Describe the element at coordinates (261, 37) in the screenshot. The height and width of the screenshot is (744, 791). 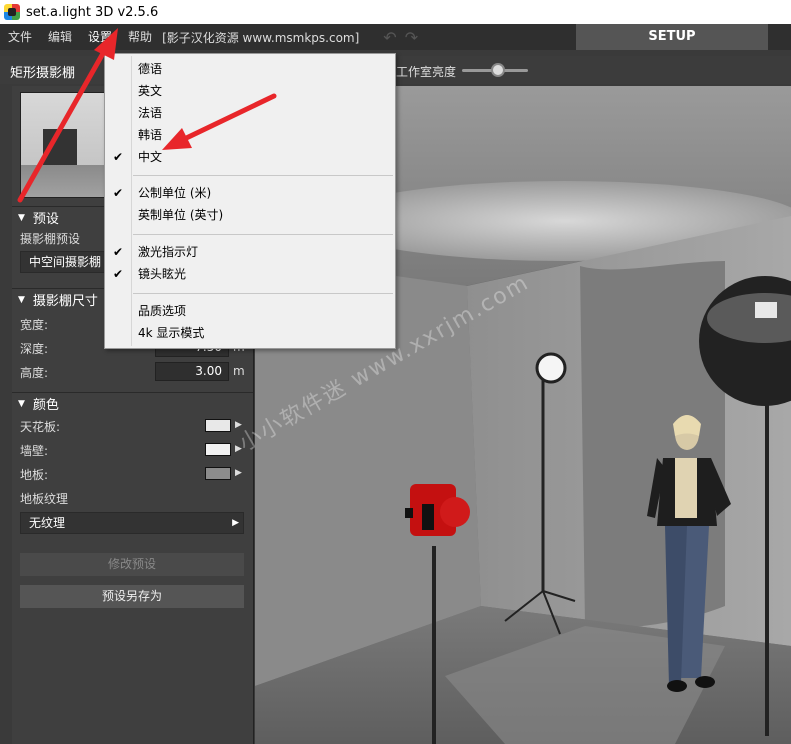
I see `menu-note: [影子汉化资源 www.msmkps.com]` at that location.